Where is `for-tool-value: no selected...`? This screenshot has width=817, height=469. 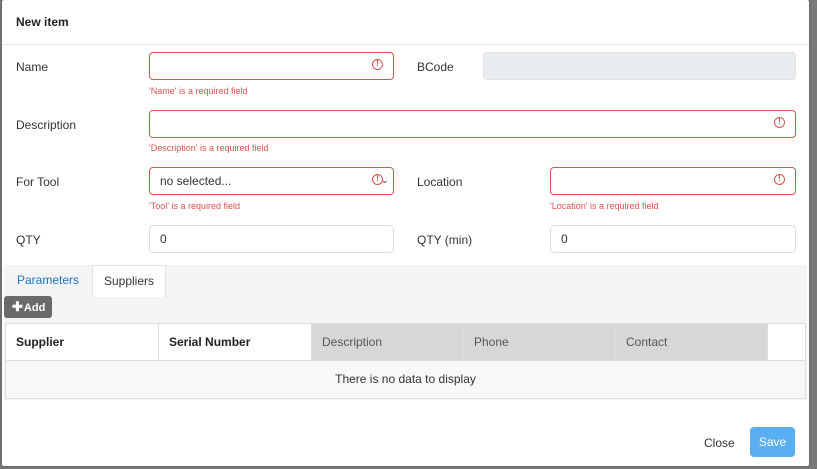 for-tool-value: no selected... is located at coordinates (196, 181).